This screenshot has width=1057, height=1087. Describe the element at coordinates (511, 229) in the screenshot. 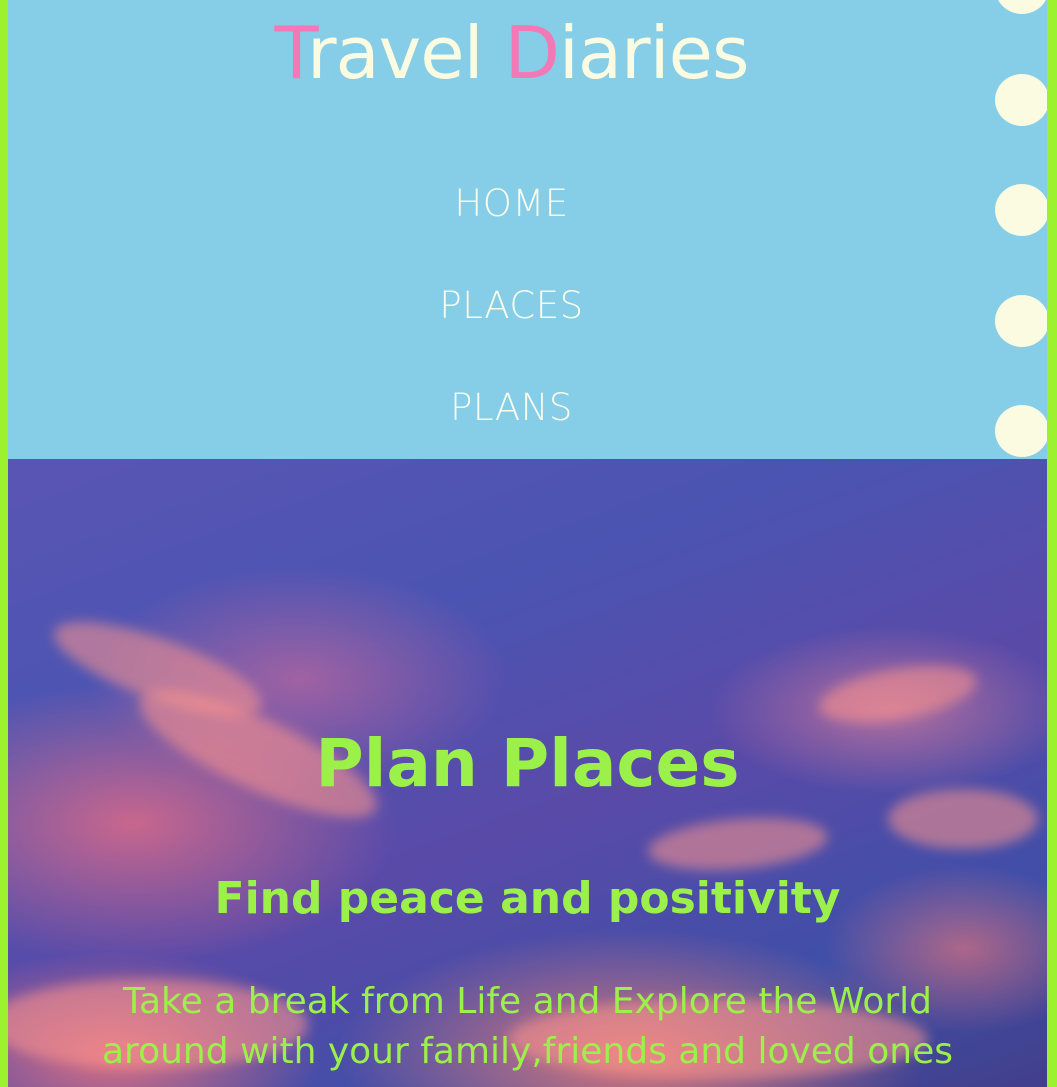

I see `nav-item-home: HOME` at that location.